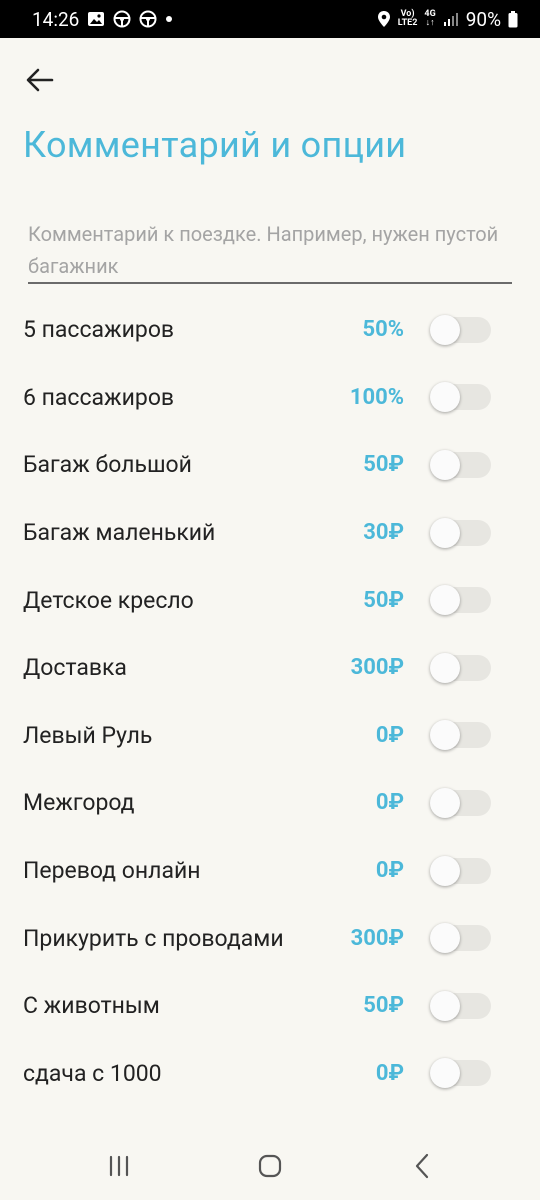 This screenshot has height=1200, width=540. I want to click on option-row: Межгород 0₽, so click(270, 803).